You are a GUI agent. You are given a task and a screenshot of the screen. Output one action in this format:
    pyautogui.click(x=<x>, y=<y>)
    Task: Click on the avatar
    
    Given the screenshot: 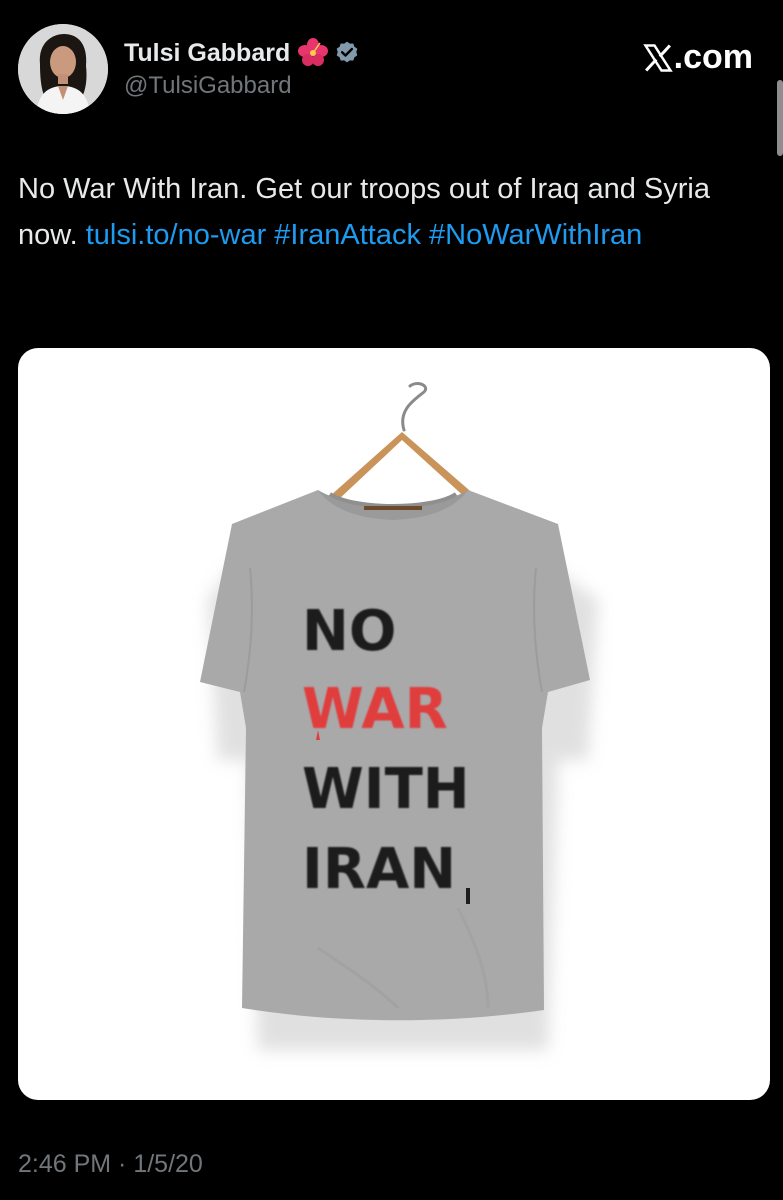 What is the action you would take?
    pyautogui.click(x=63, y=69)
    